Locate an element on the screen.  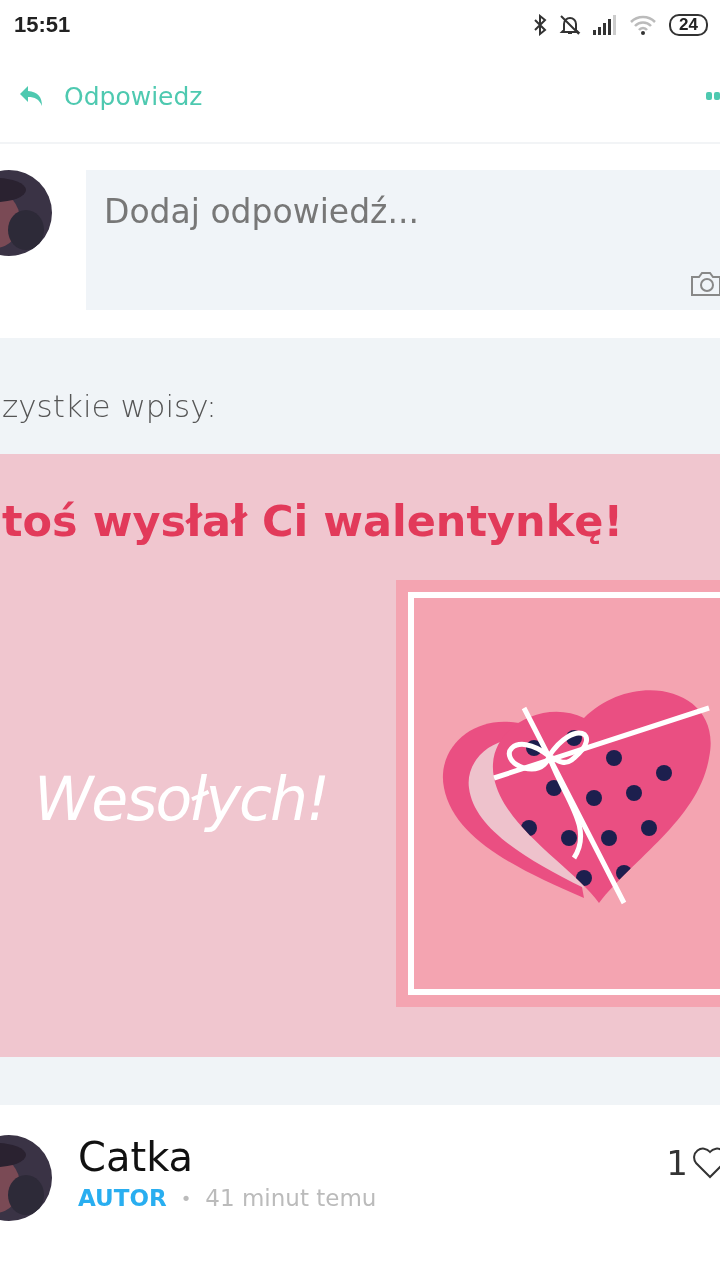
bluetooth-icon is located at coordinates (540, 25).